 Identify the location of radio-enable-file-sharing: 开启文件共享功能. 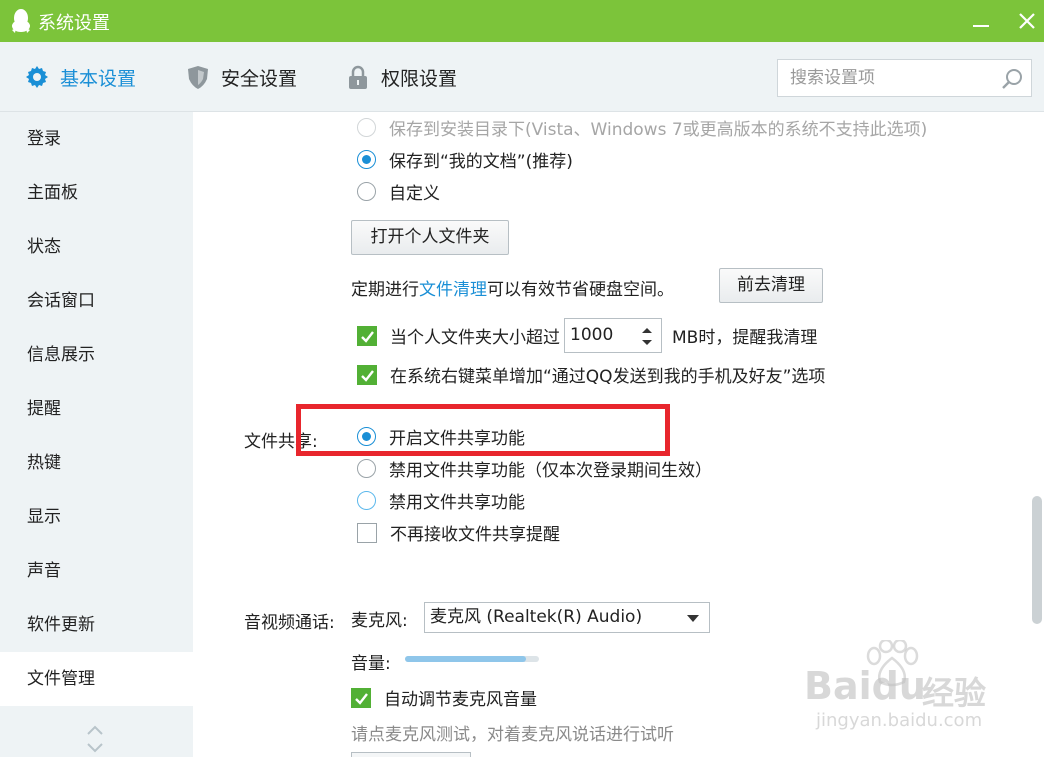
(441, 436).